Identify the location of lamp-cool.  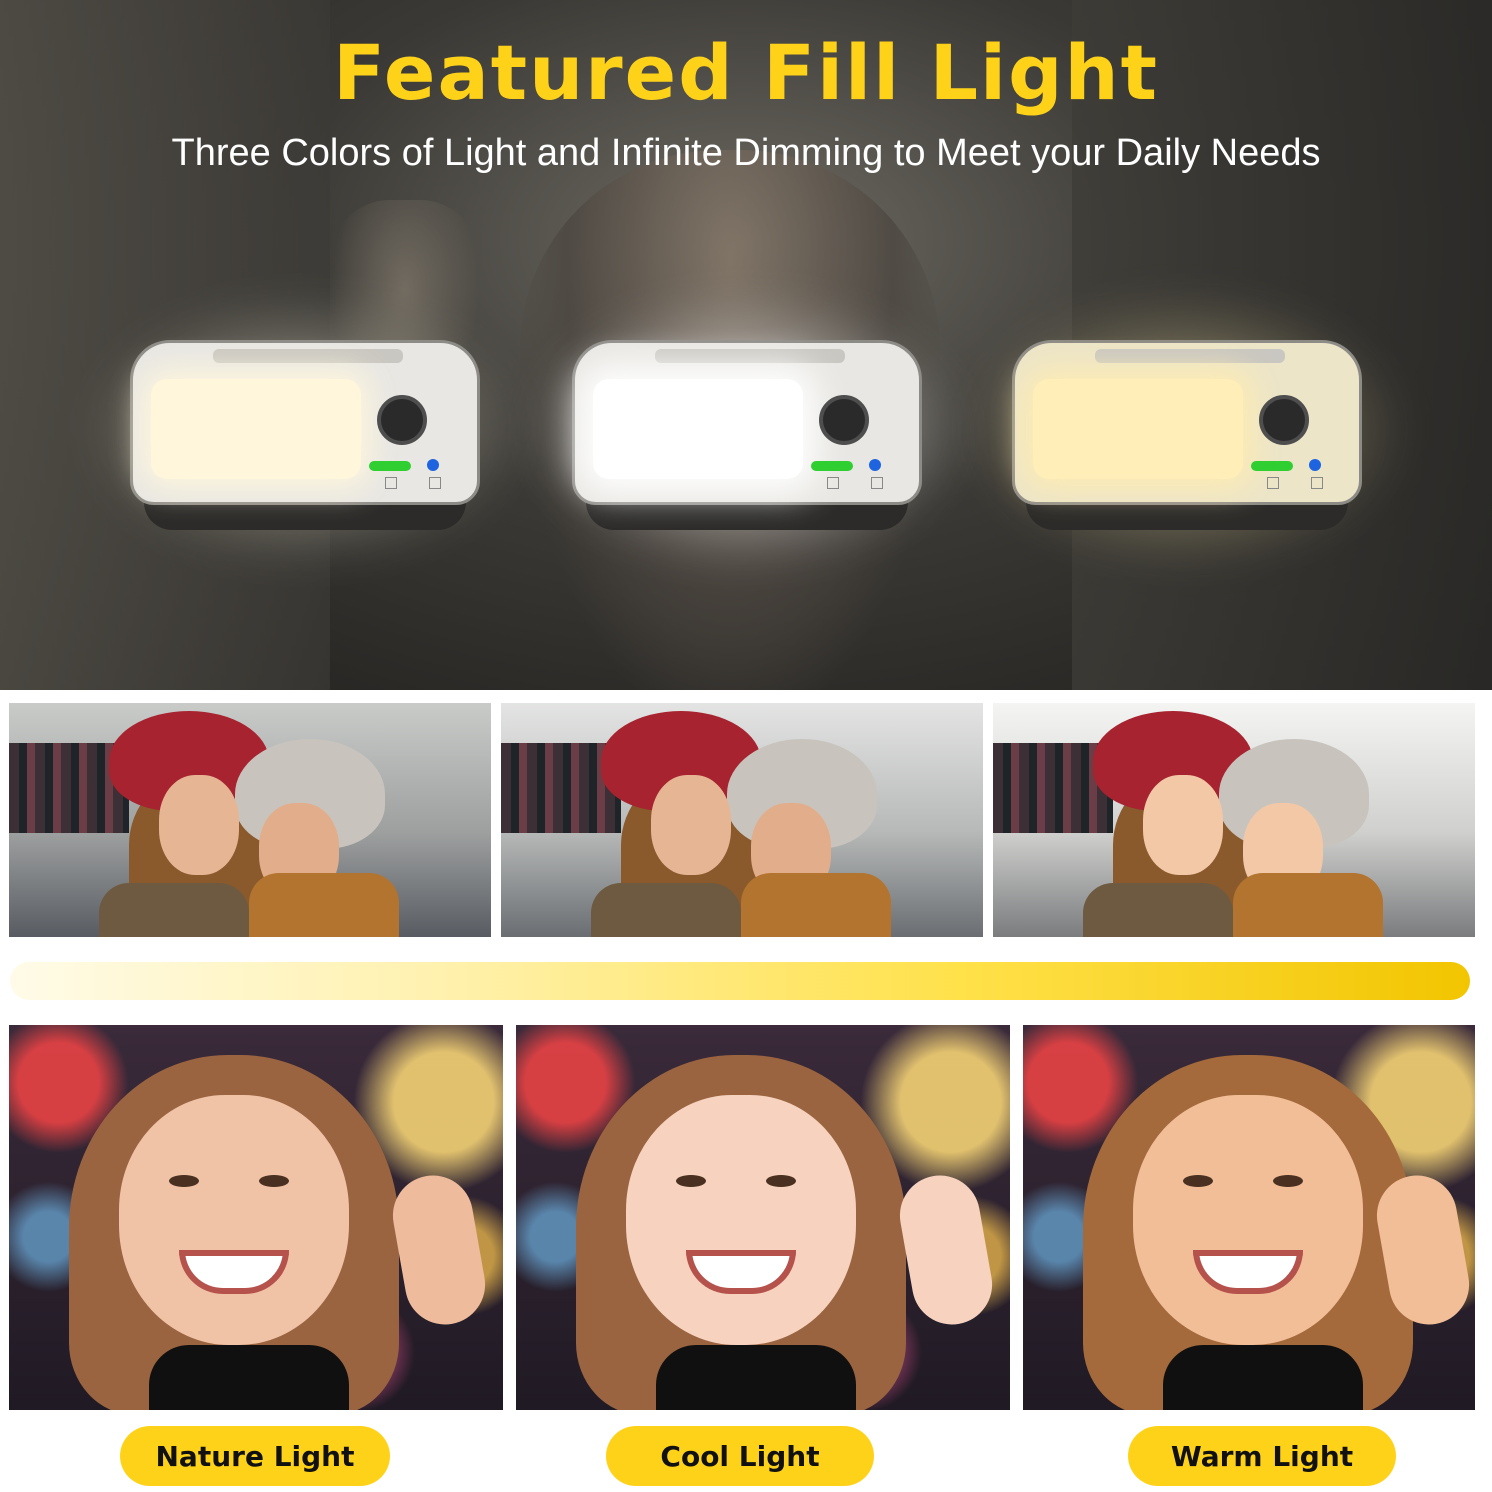
(747, 430).